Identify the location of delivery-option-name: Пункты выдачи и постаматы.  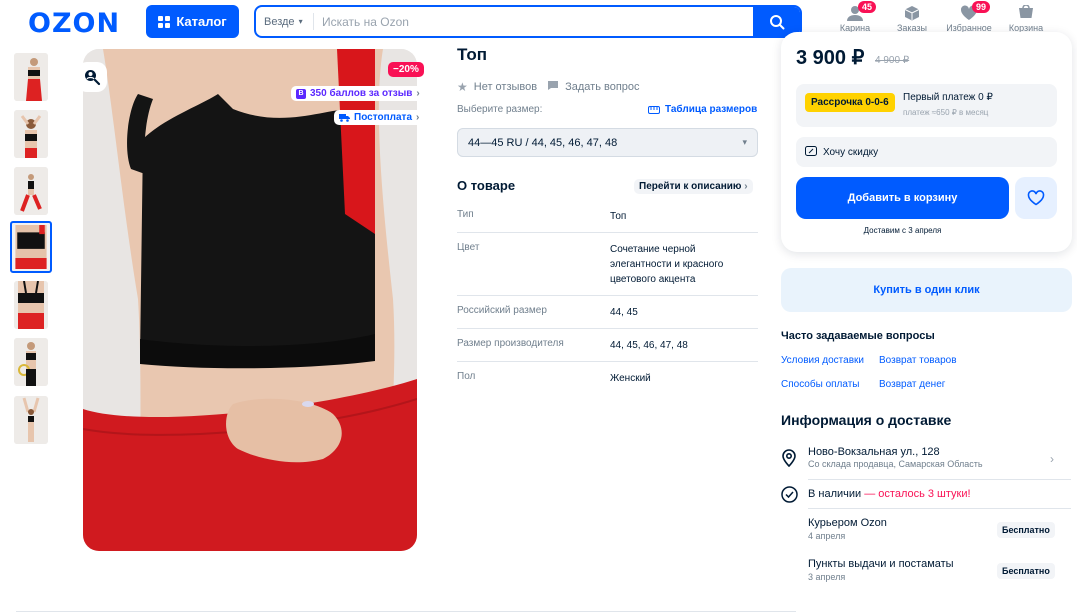
(881, 564).